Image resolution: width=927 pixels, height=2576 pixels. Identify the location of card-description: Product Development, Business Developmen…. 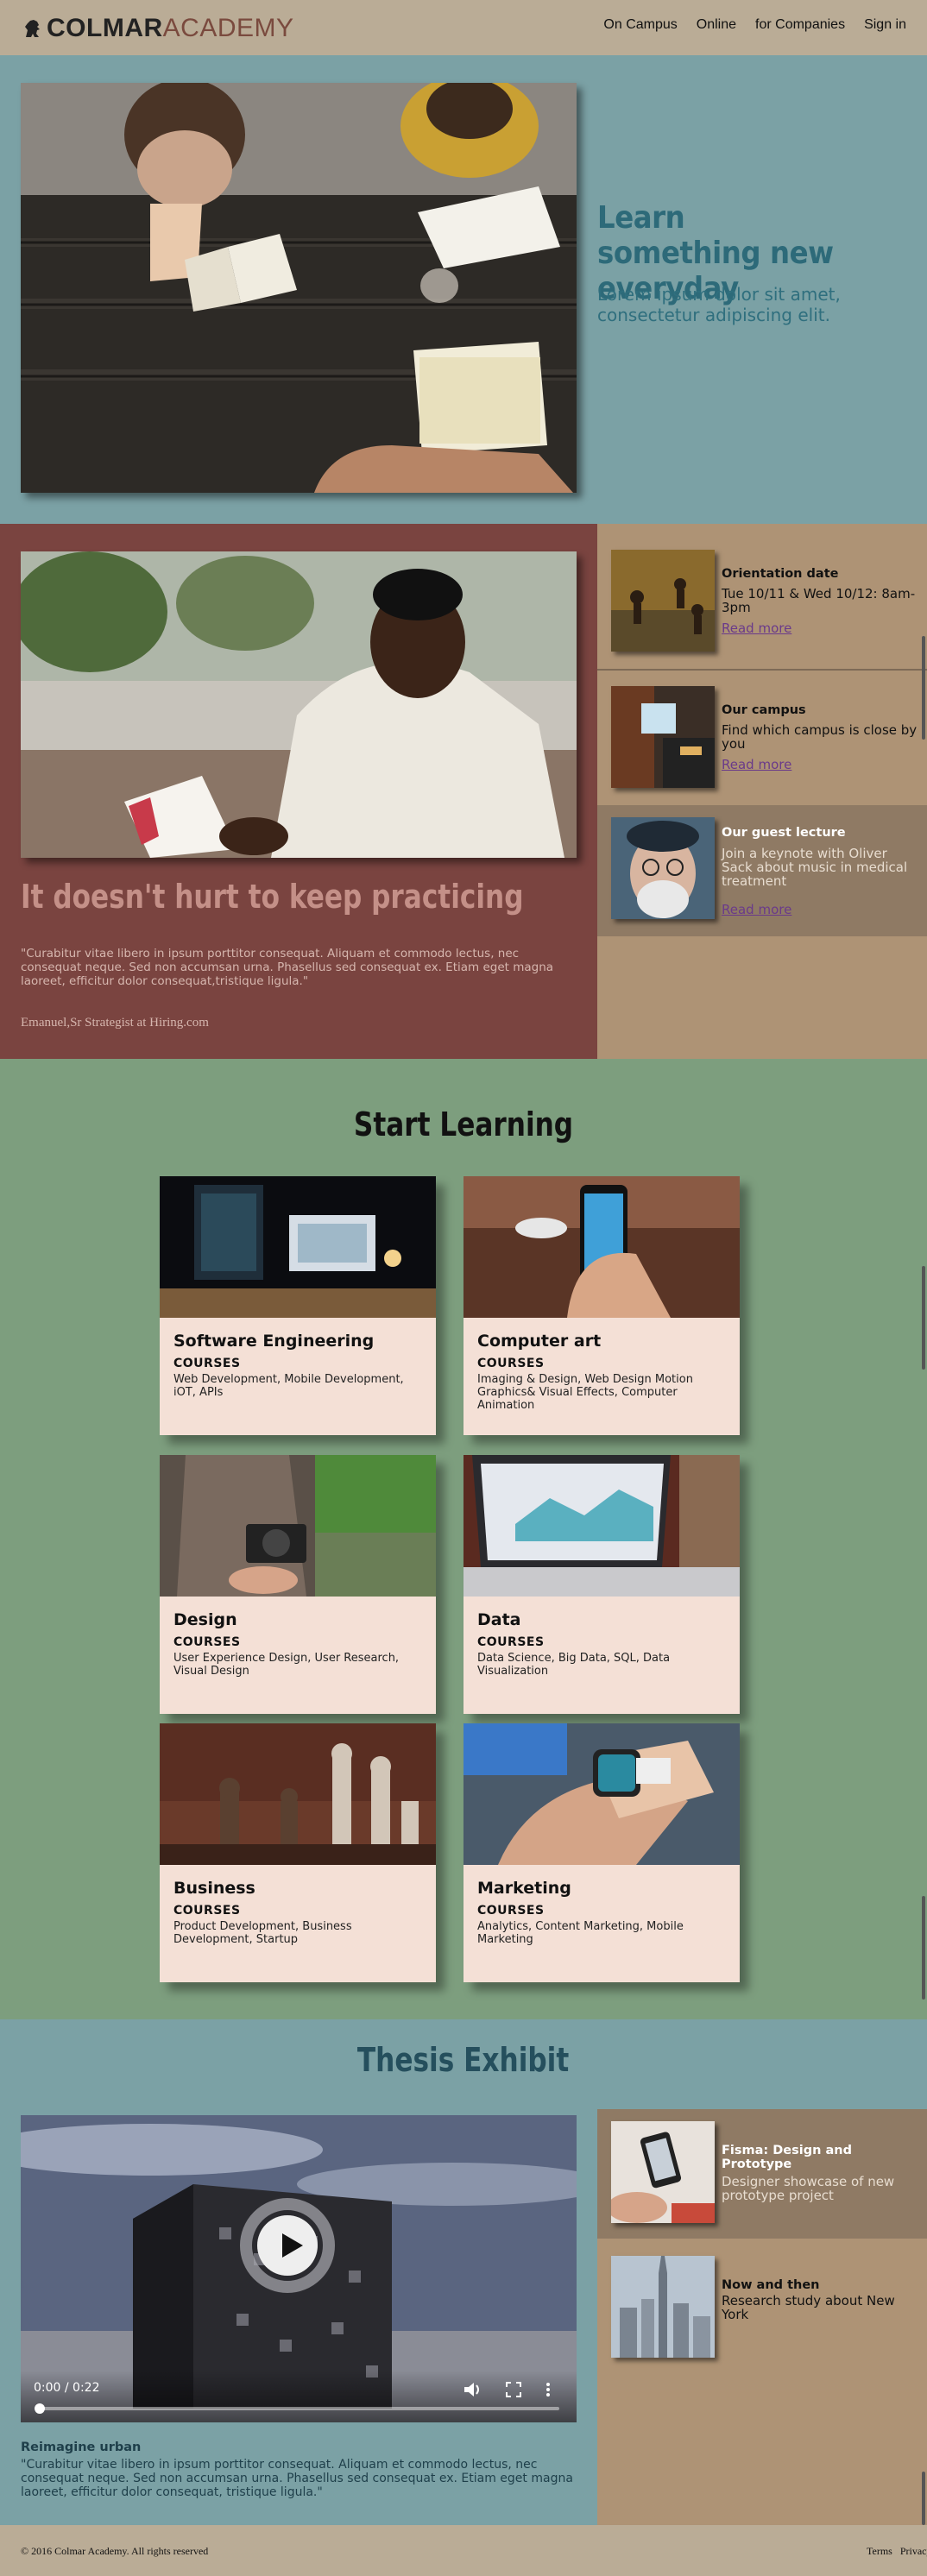
(262, 1933).